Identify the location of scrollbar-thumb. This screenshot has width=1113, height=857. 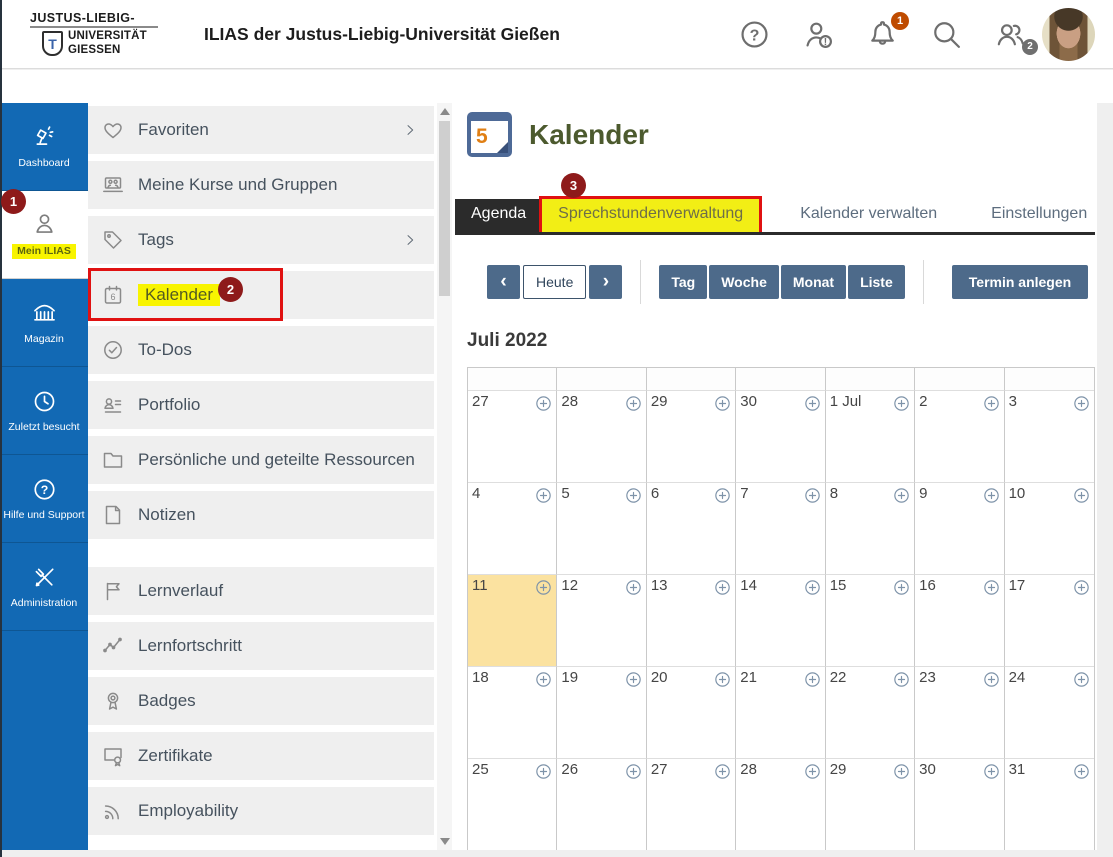
(444, 208).